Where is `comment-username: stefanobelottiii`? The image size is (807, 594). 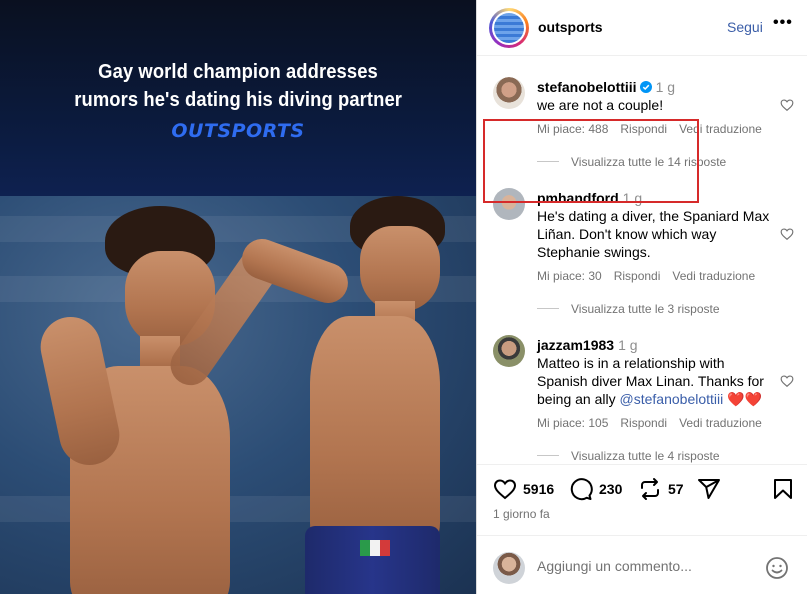
comment-username: stefanobelottiii is located at coordinates (587, 87).